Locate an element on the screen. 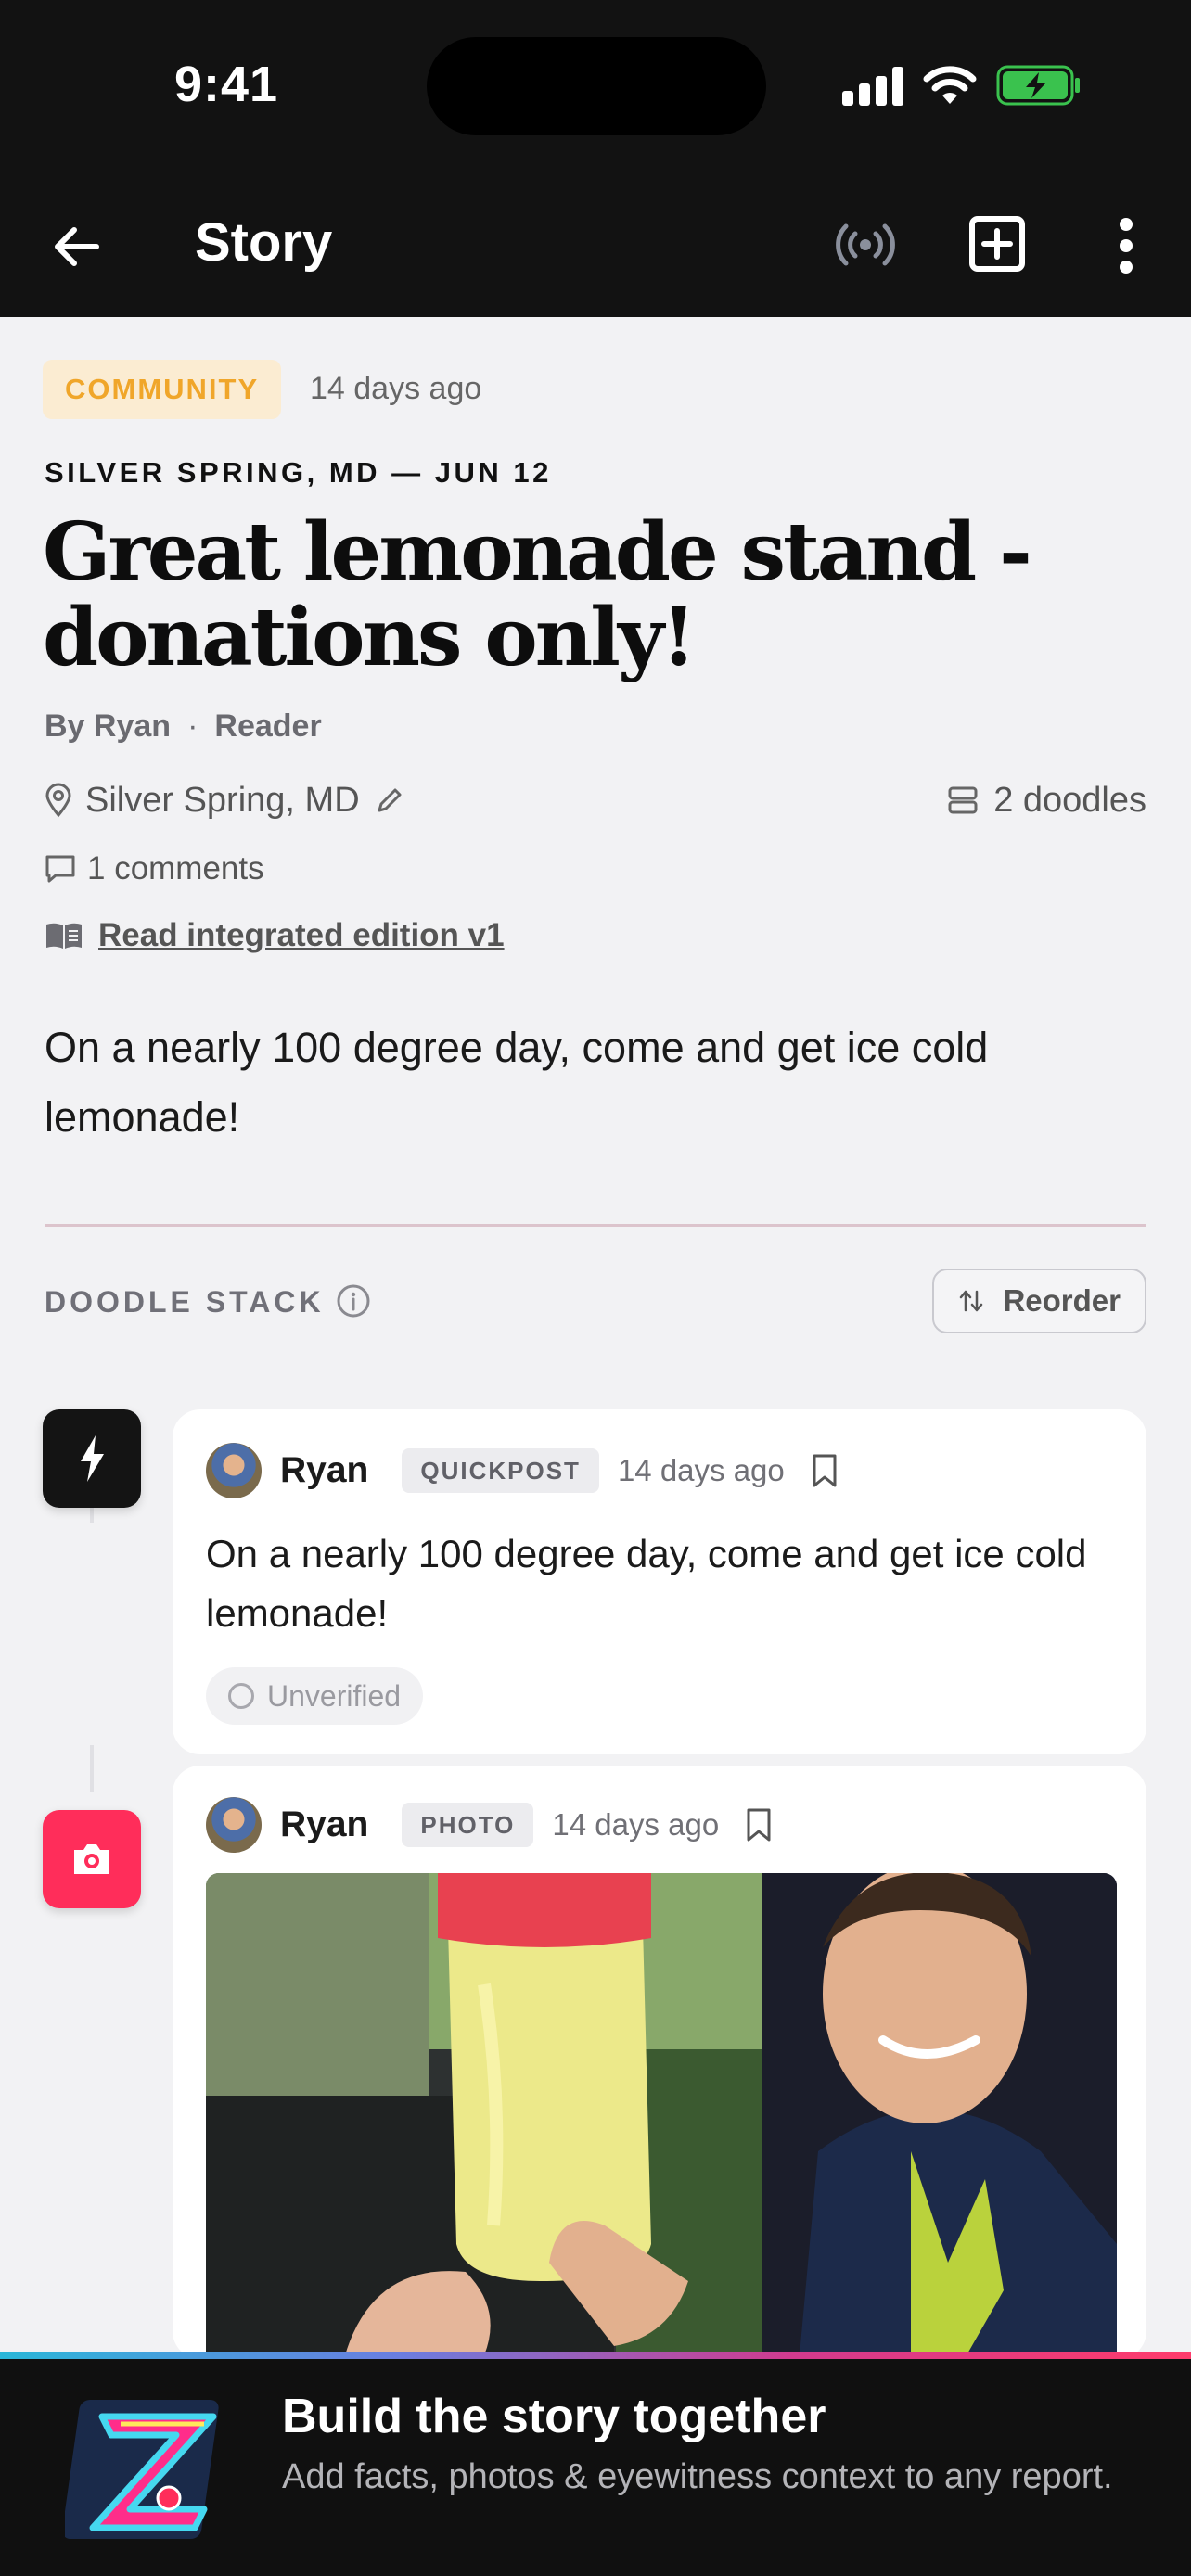  live-broadcast-icon is located at coordinates (866, 245).